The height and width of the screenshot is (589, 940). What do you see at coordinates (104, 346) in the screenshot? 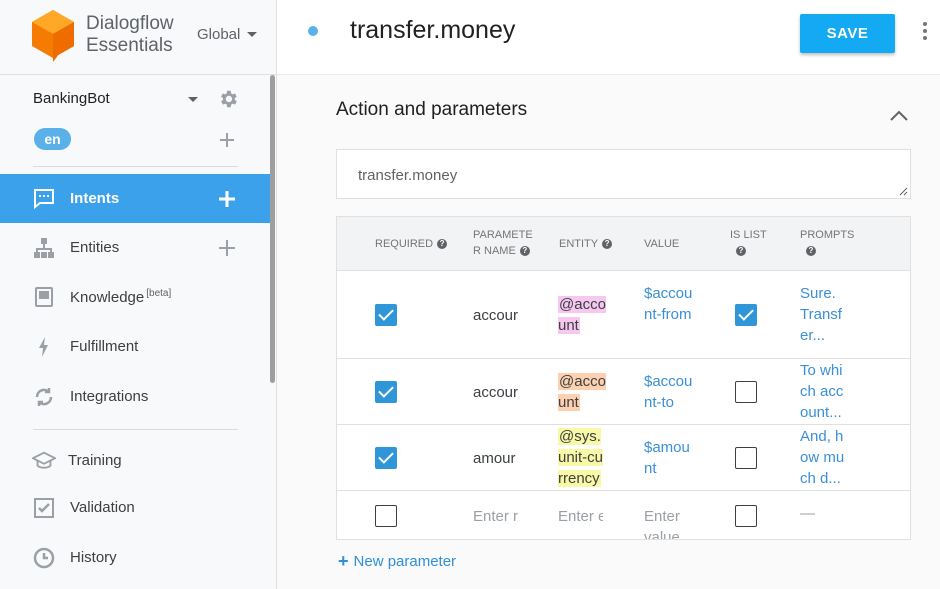
I see `sidebar-item-label: Fulfillment` at bounding box center [104, 346].